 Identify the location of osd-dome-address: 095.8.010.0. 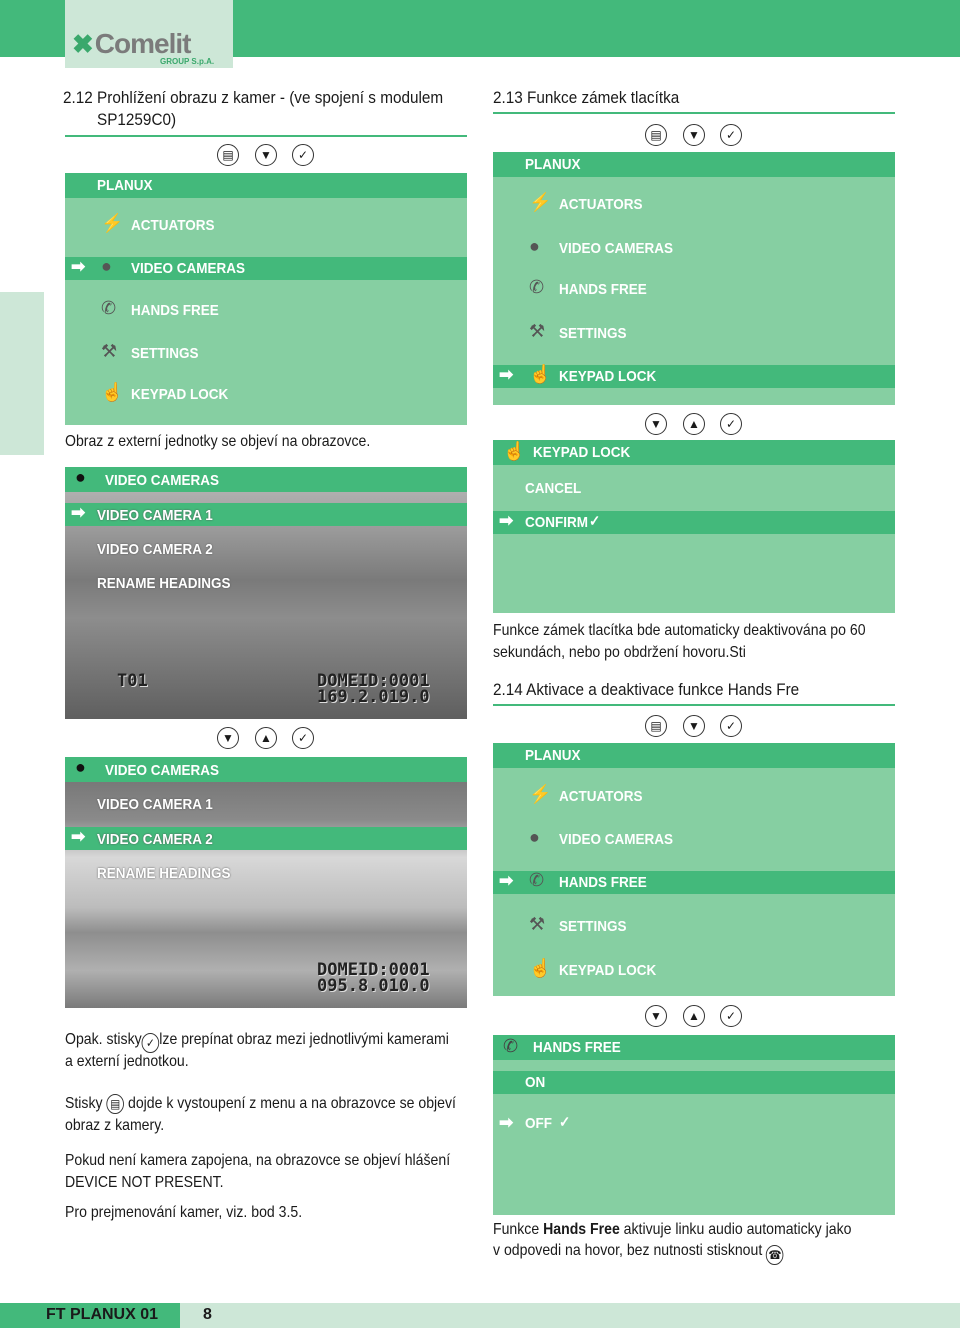
(373, 986).